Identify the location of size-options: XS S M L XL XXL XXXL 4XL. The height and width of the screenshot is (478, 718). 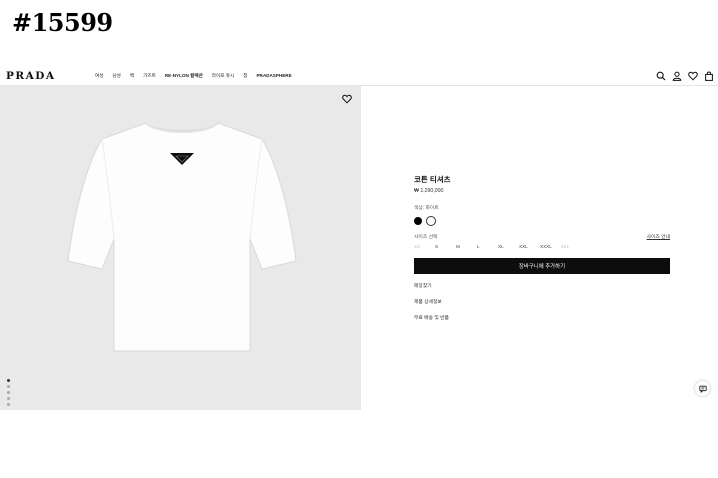
(542, 246).